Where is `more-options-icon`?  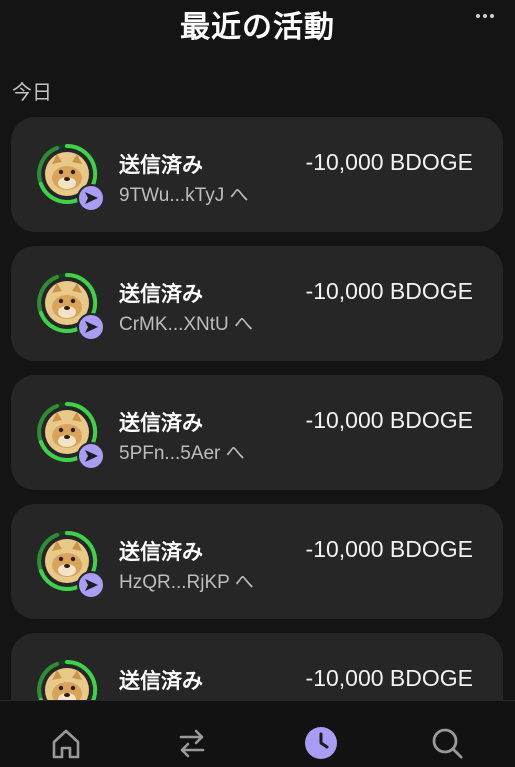
more-options-icon is located at coordinates (485, 16).